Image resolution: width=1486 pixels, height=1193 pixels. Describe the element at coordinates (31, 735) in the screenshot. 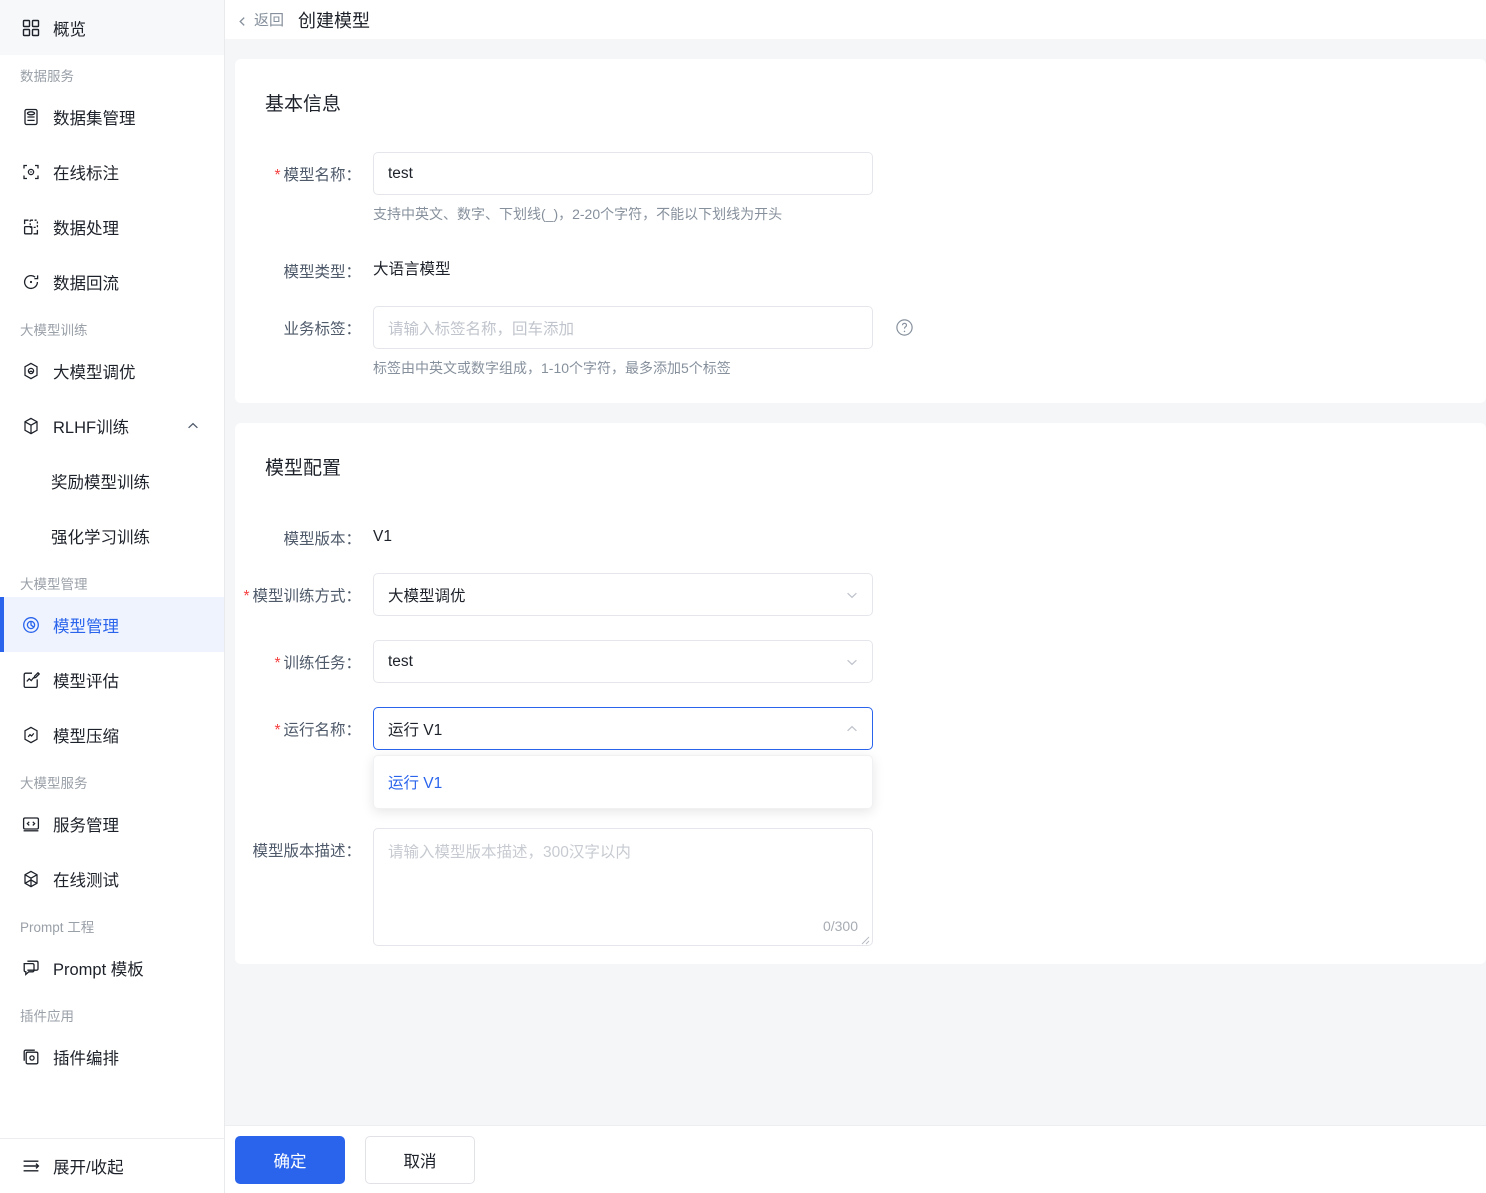

I see `compress-icon` at that location.